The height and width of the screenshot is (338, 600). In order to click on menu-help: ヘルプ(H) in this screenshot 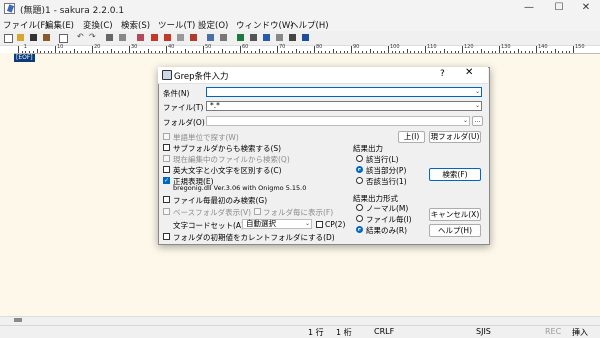, I will do `click(309, 25)`.